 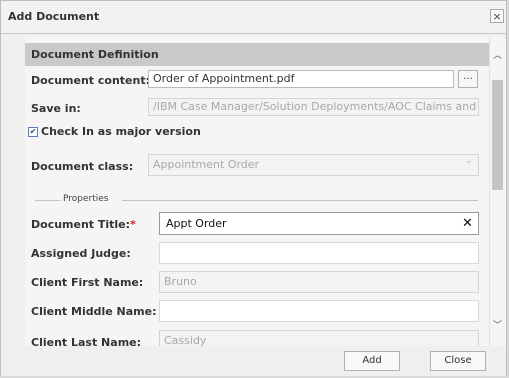 I want to click on document-class-select: Appointment Order, so click(x=313, y=165).